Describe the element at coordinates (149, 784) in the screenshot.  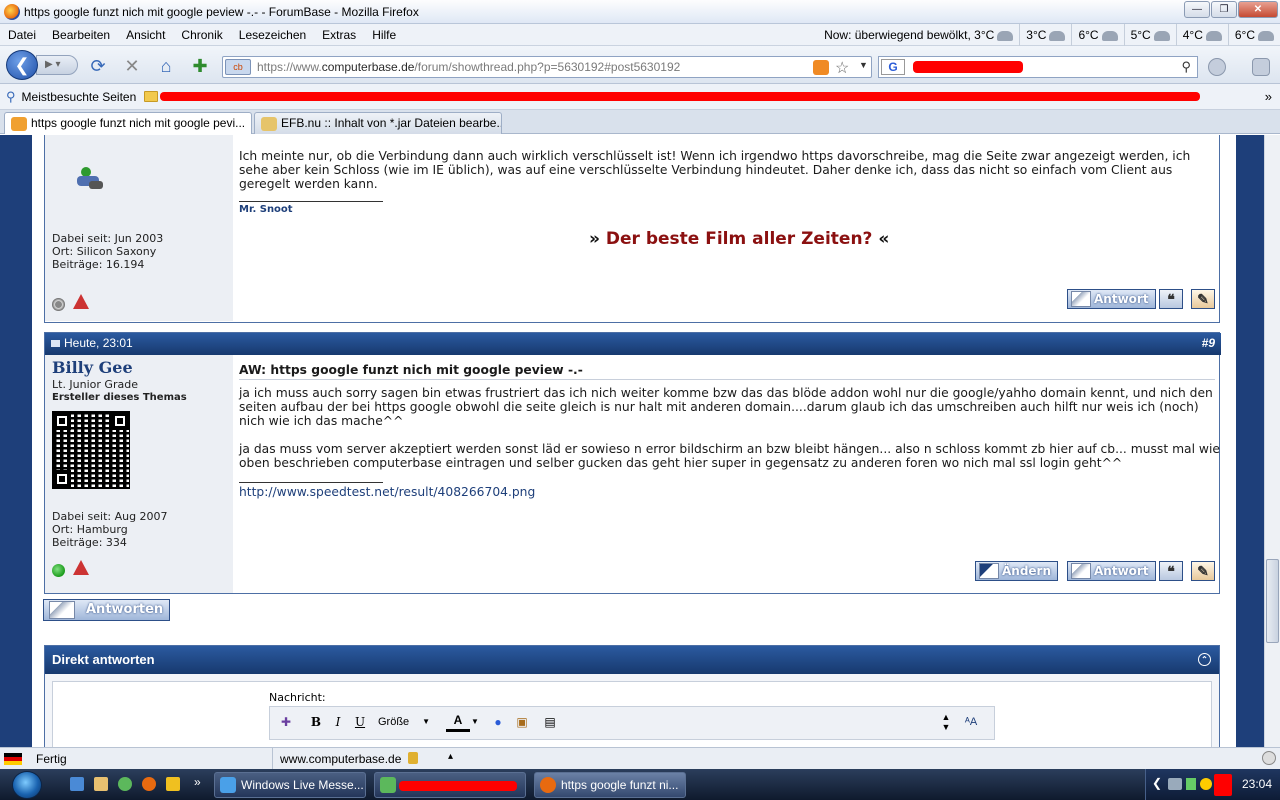
I see `firefox-quicklaunch-icon` at that location.